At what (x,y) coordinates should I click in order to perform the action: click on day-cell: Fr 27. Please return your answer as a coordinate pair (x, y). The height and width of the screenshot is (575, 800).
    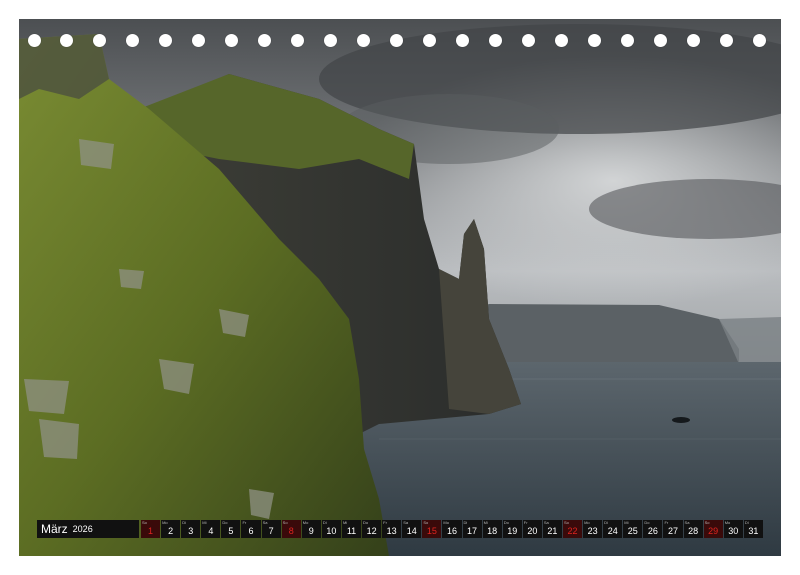
    Looking at the image, I should click on (673, 529).